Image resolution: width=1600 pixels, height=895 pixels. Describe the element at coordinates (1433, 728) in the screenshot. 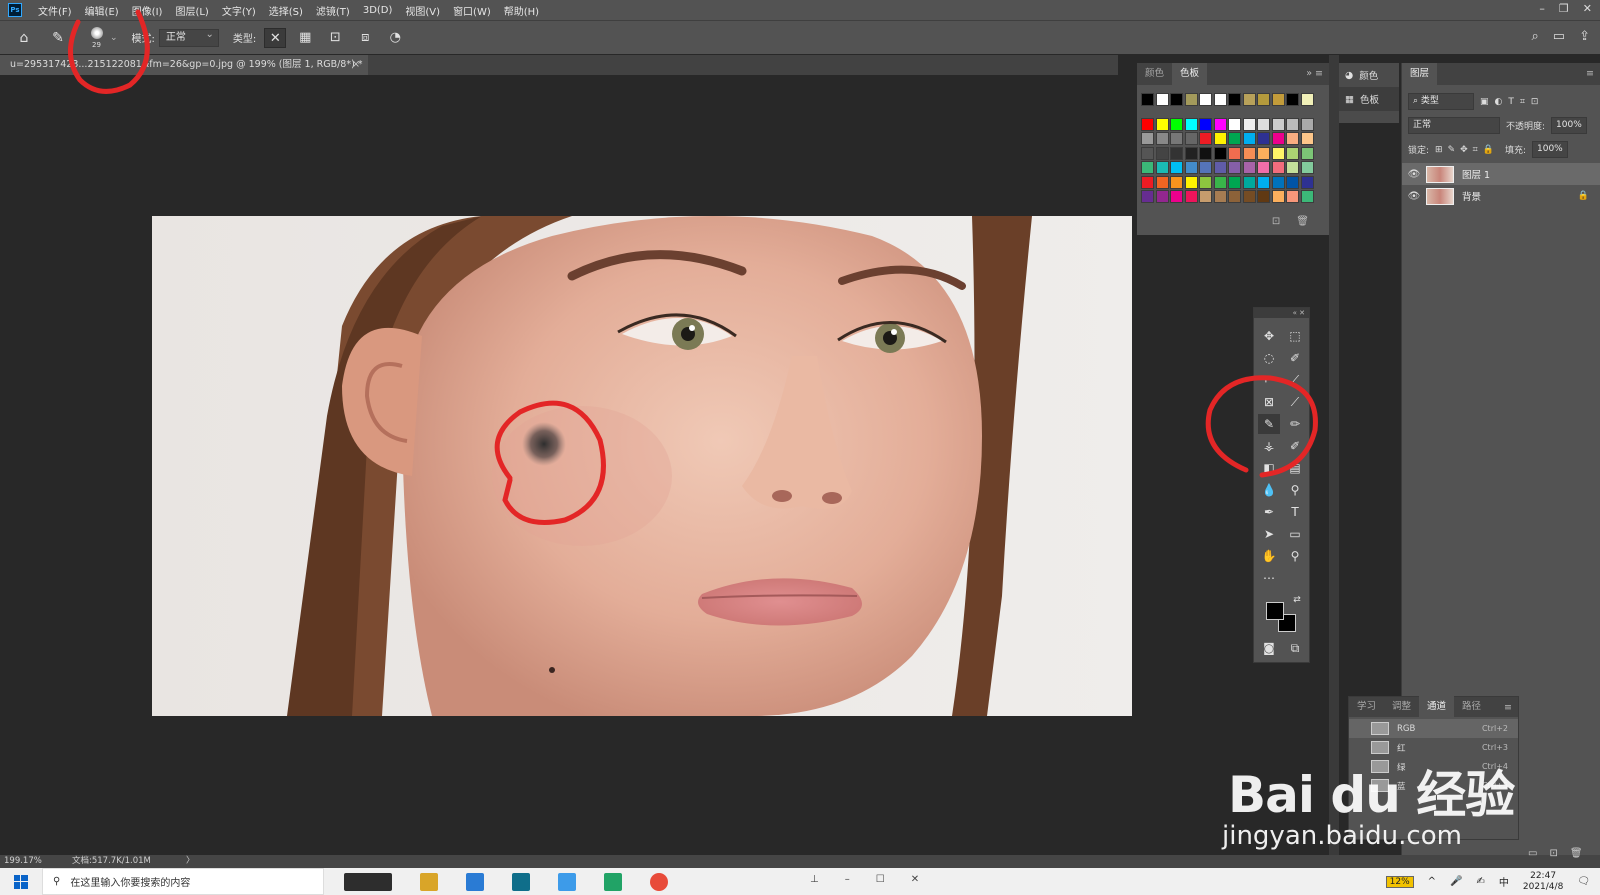

I see `channel-row: RGB Ctrl+2` at that location.